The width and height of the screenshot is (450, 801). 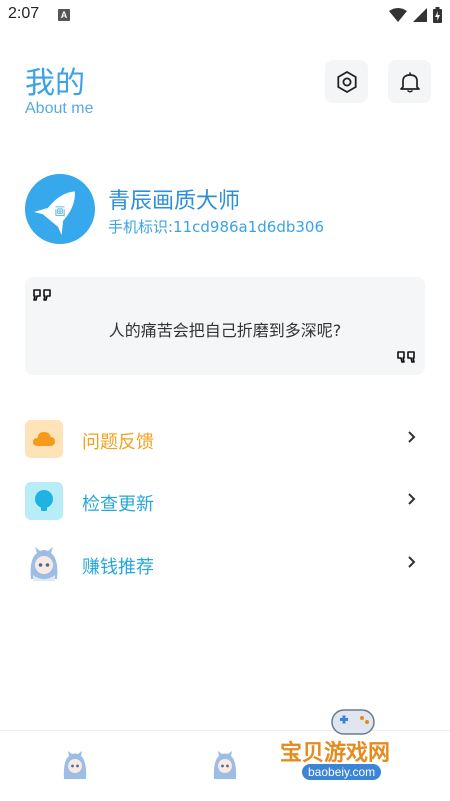 I want to click on watermark-url: baobeiy.com, so click(x=342, y=772).